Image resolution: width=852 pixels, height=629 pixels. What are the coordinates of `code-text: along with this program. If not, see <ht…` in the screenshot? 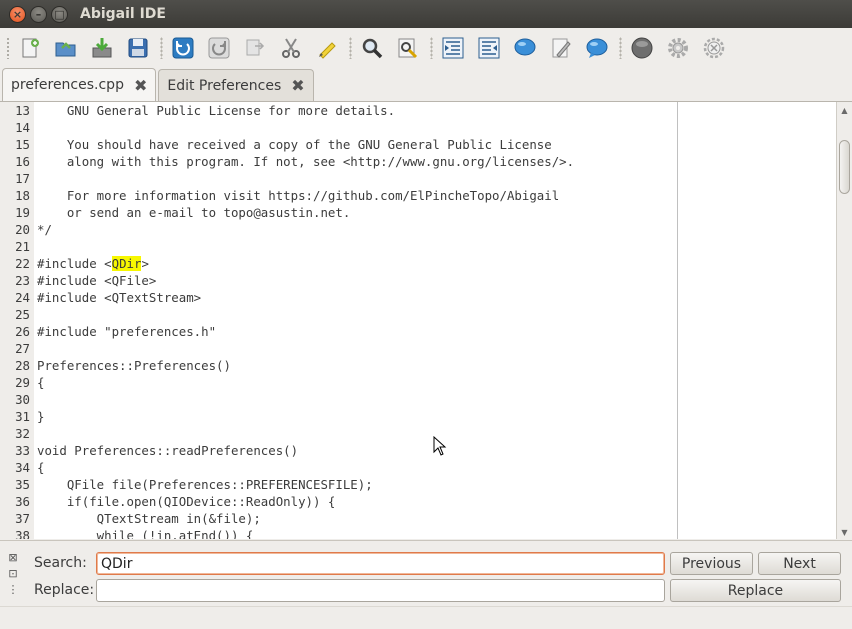 It's located at (302, 161).